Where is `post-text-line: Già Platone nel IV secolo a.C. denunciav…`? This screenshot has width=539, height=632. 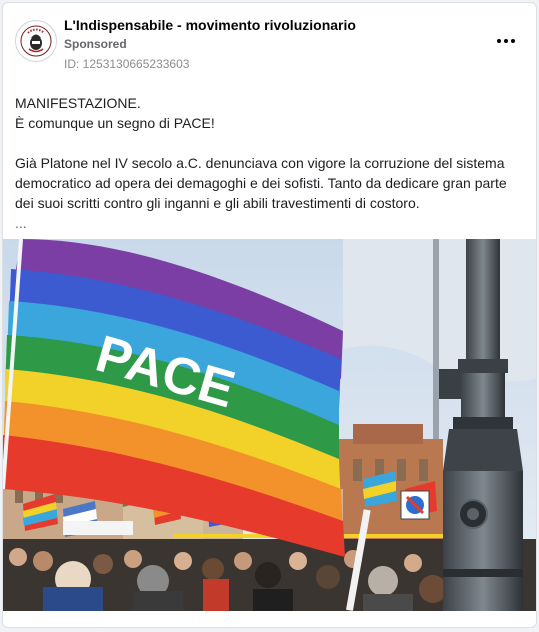
post-text-line: Già Platone nel IV secolo a.C. denunciav… is located at coordinates (260, 163).